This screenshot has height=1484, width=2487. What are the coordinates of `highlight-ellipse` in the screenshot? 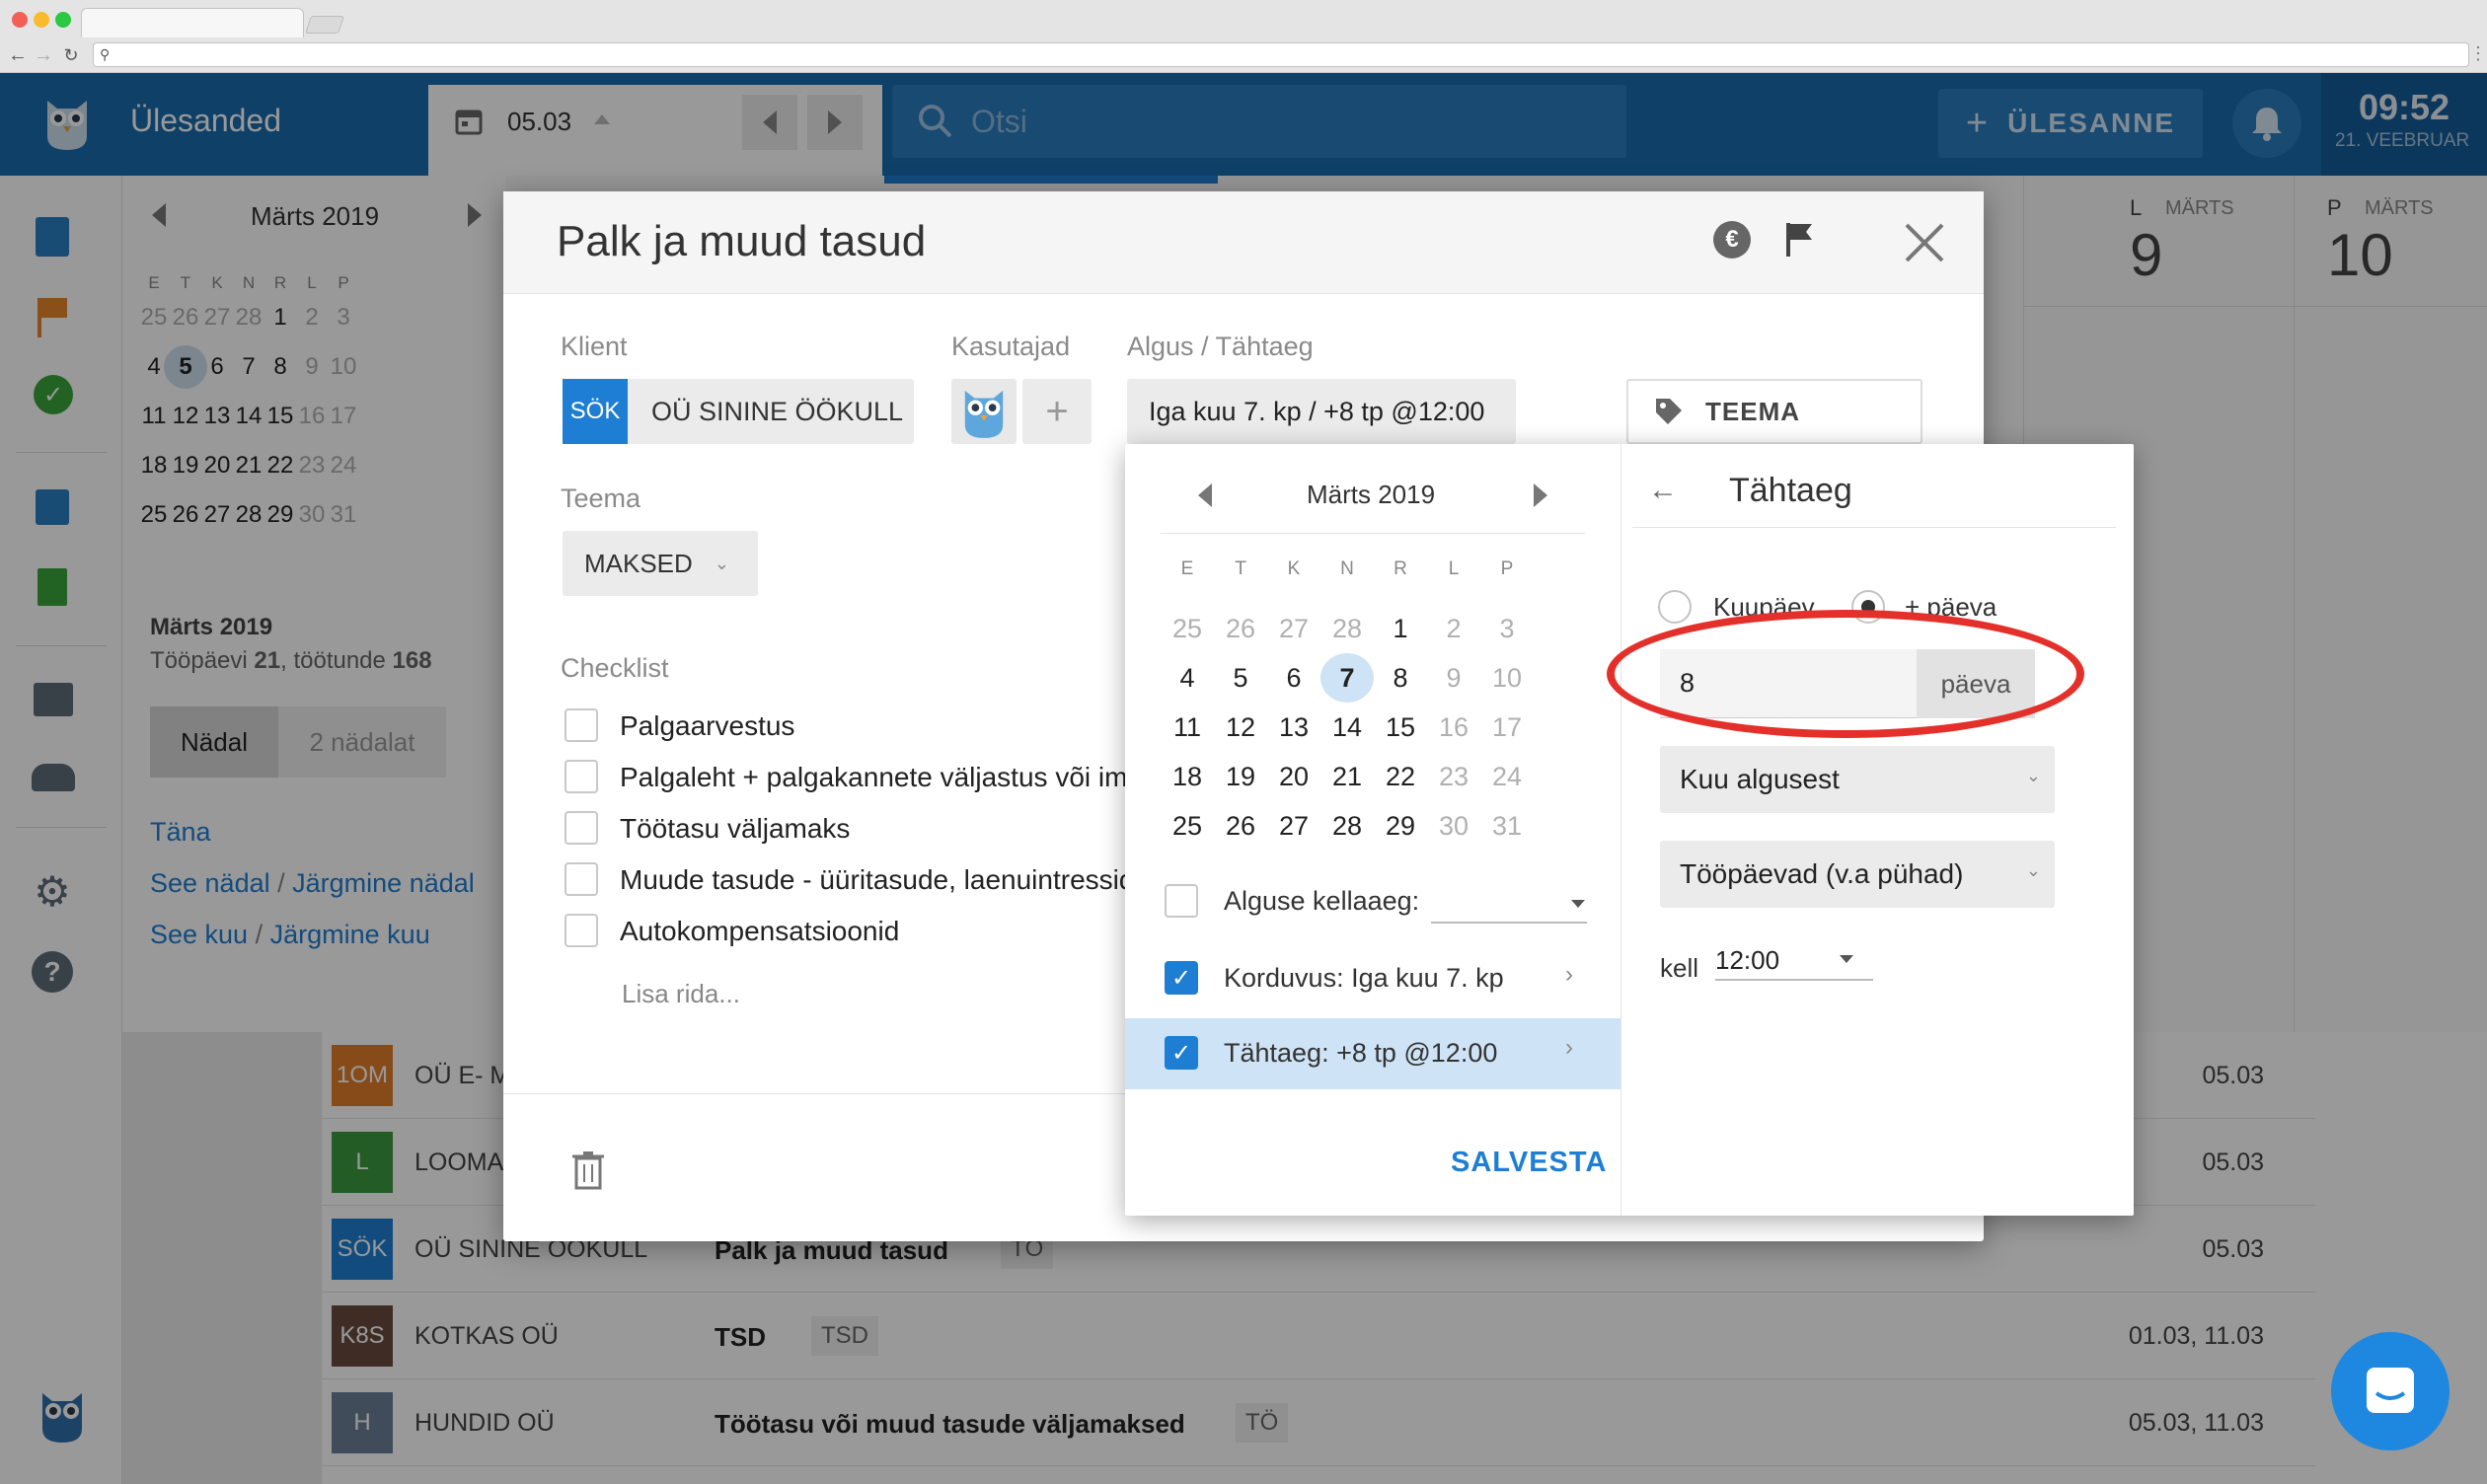 It's located at (1845, 674).